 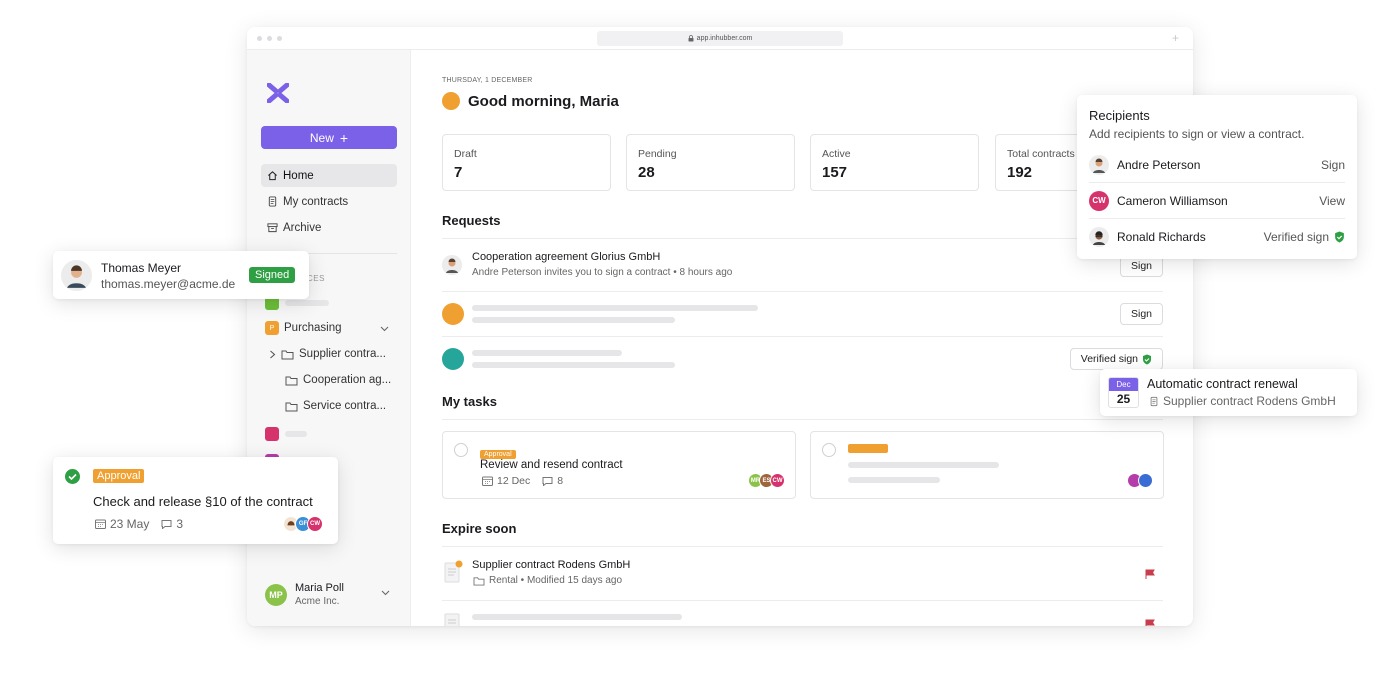 I want to click on recipient-row: Ronald Richards Verified sign, so click(x=1217, y=237).